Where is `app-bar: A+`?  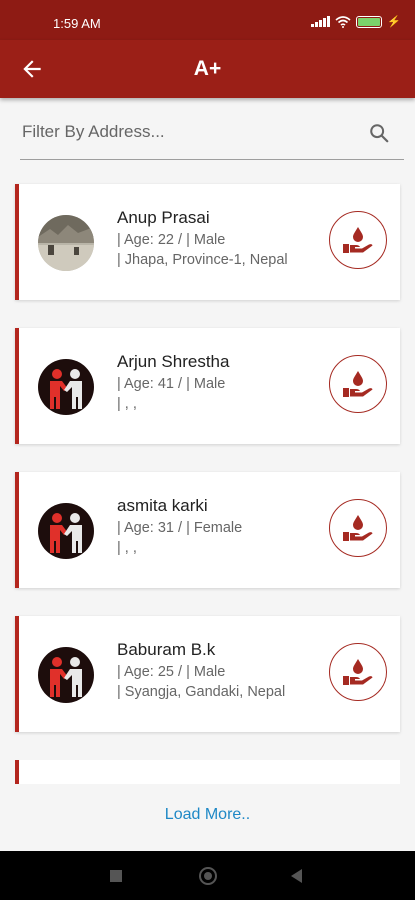
app-bar: A+ is located at coordinates (207, 69).